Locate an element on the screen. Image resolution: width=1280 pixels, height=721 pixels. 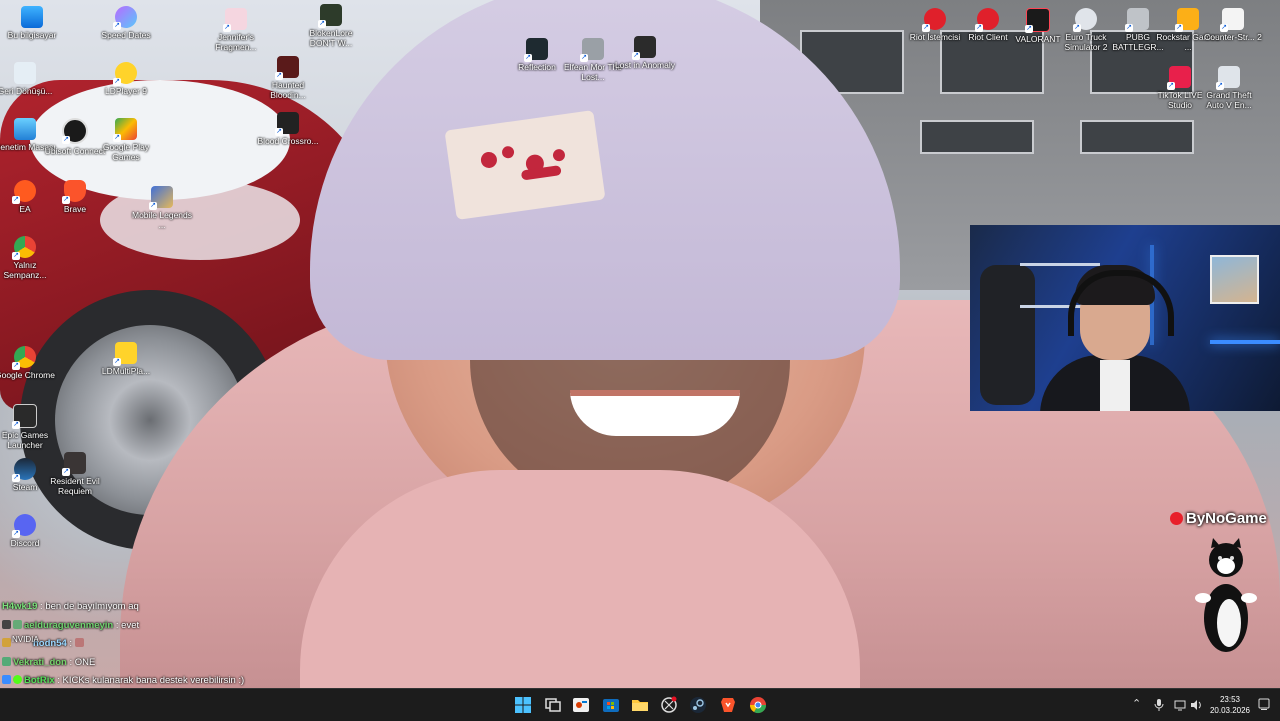
brand-logo: ByNoGame is located at coordinates (1218, 518).